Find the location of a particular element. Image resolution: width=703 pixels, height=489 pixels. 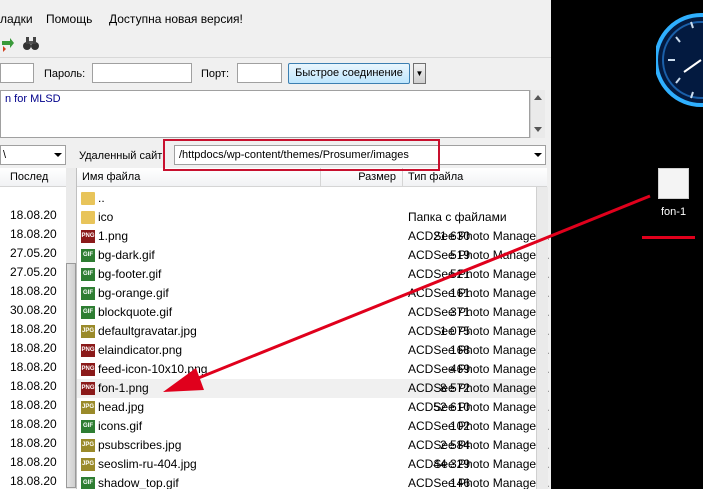

desktop-file-label: fon-1 is located at coordinates (673, 212).